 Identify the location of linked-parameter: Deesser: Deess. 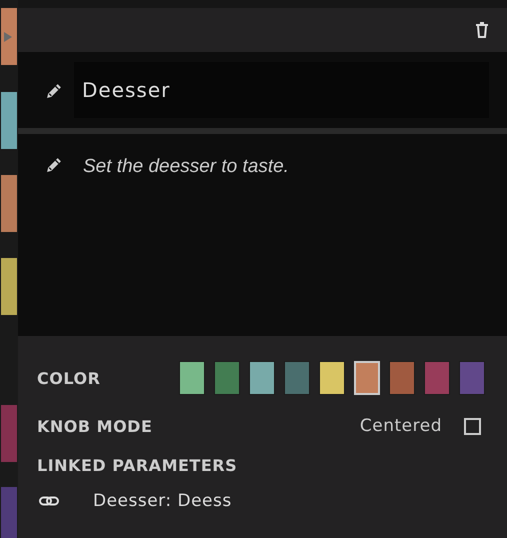
(162, 501).